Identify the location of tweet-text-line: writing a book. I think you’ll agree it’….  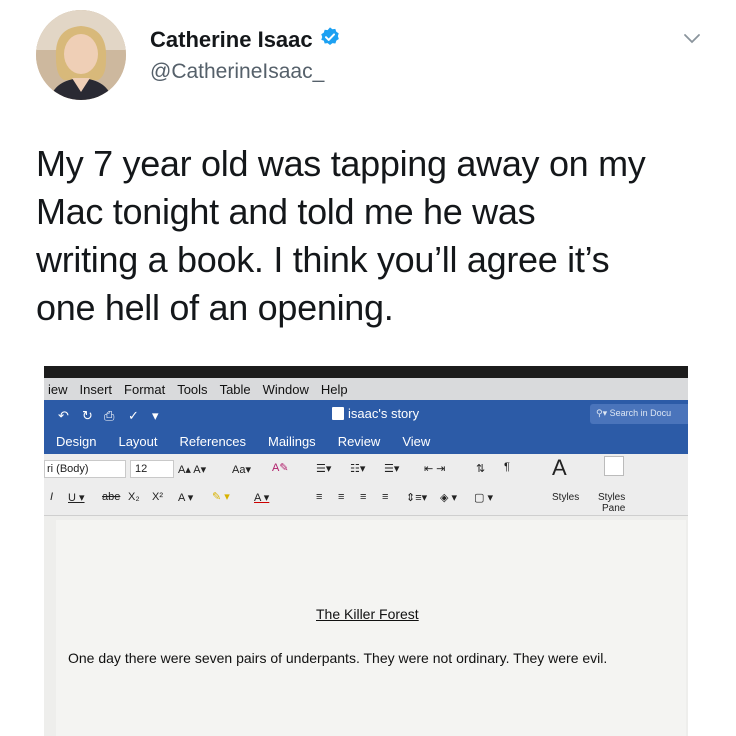
(323, 259).